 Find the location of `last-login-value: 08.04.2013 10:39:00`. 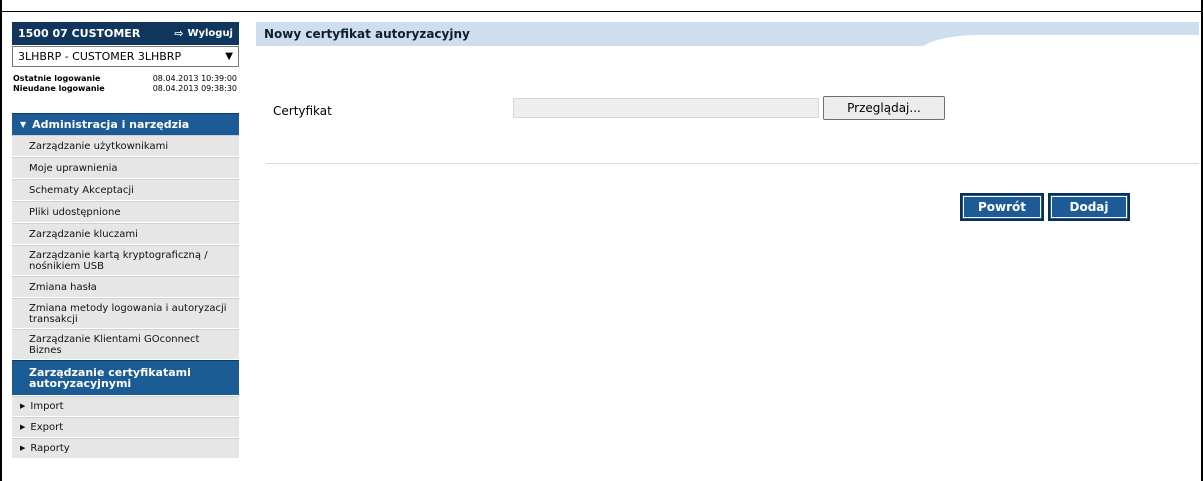

last-login-value: 08.04.2013 10:39:00 is located at coordinates (194, 78).